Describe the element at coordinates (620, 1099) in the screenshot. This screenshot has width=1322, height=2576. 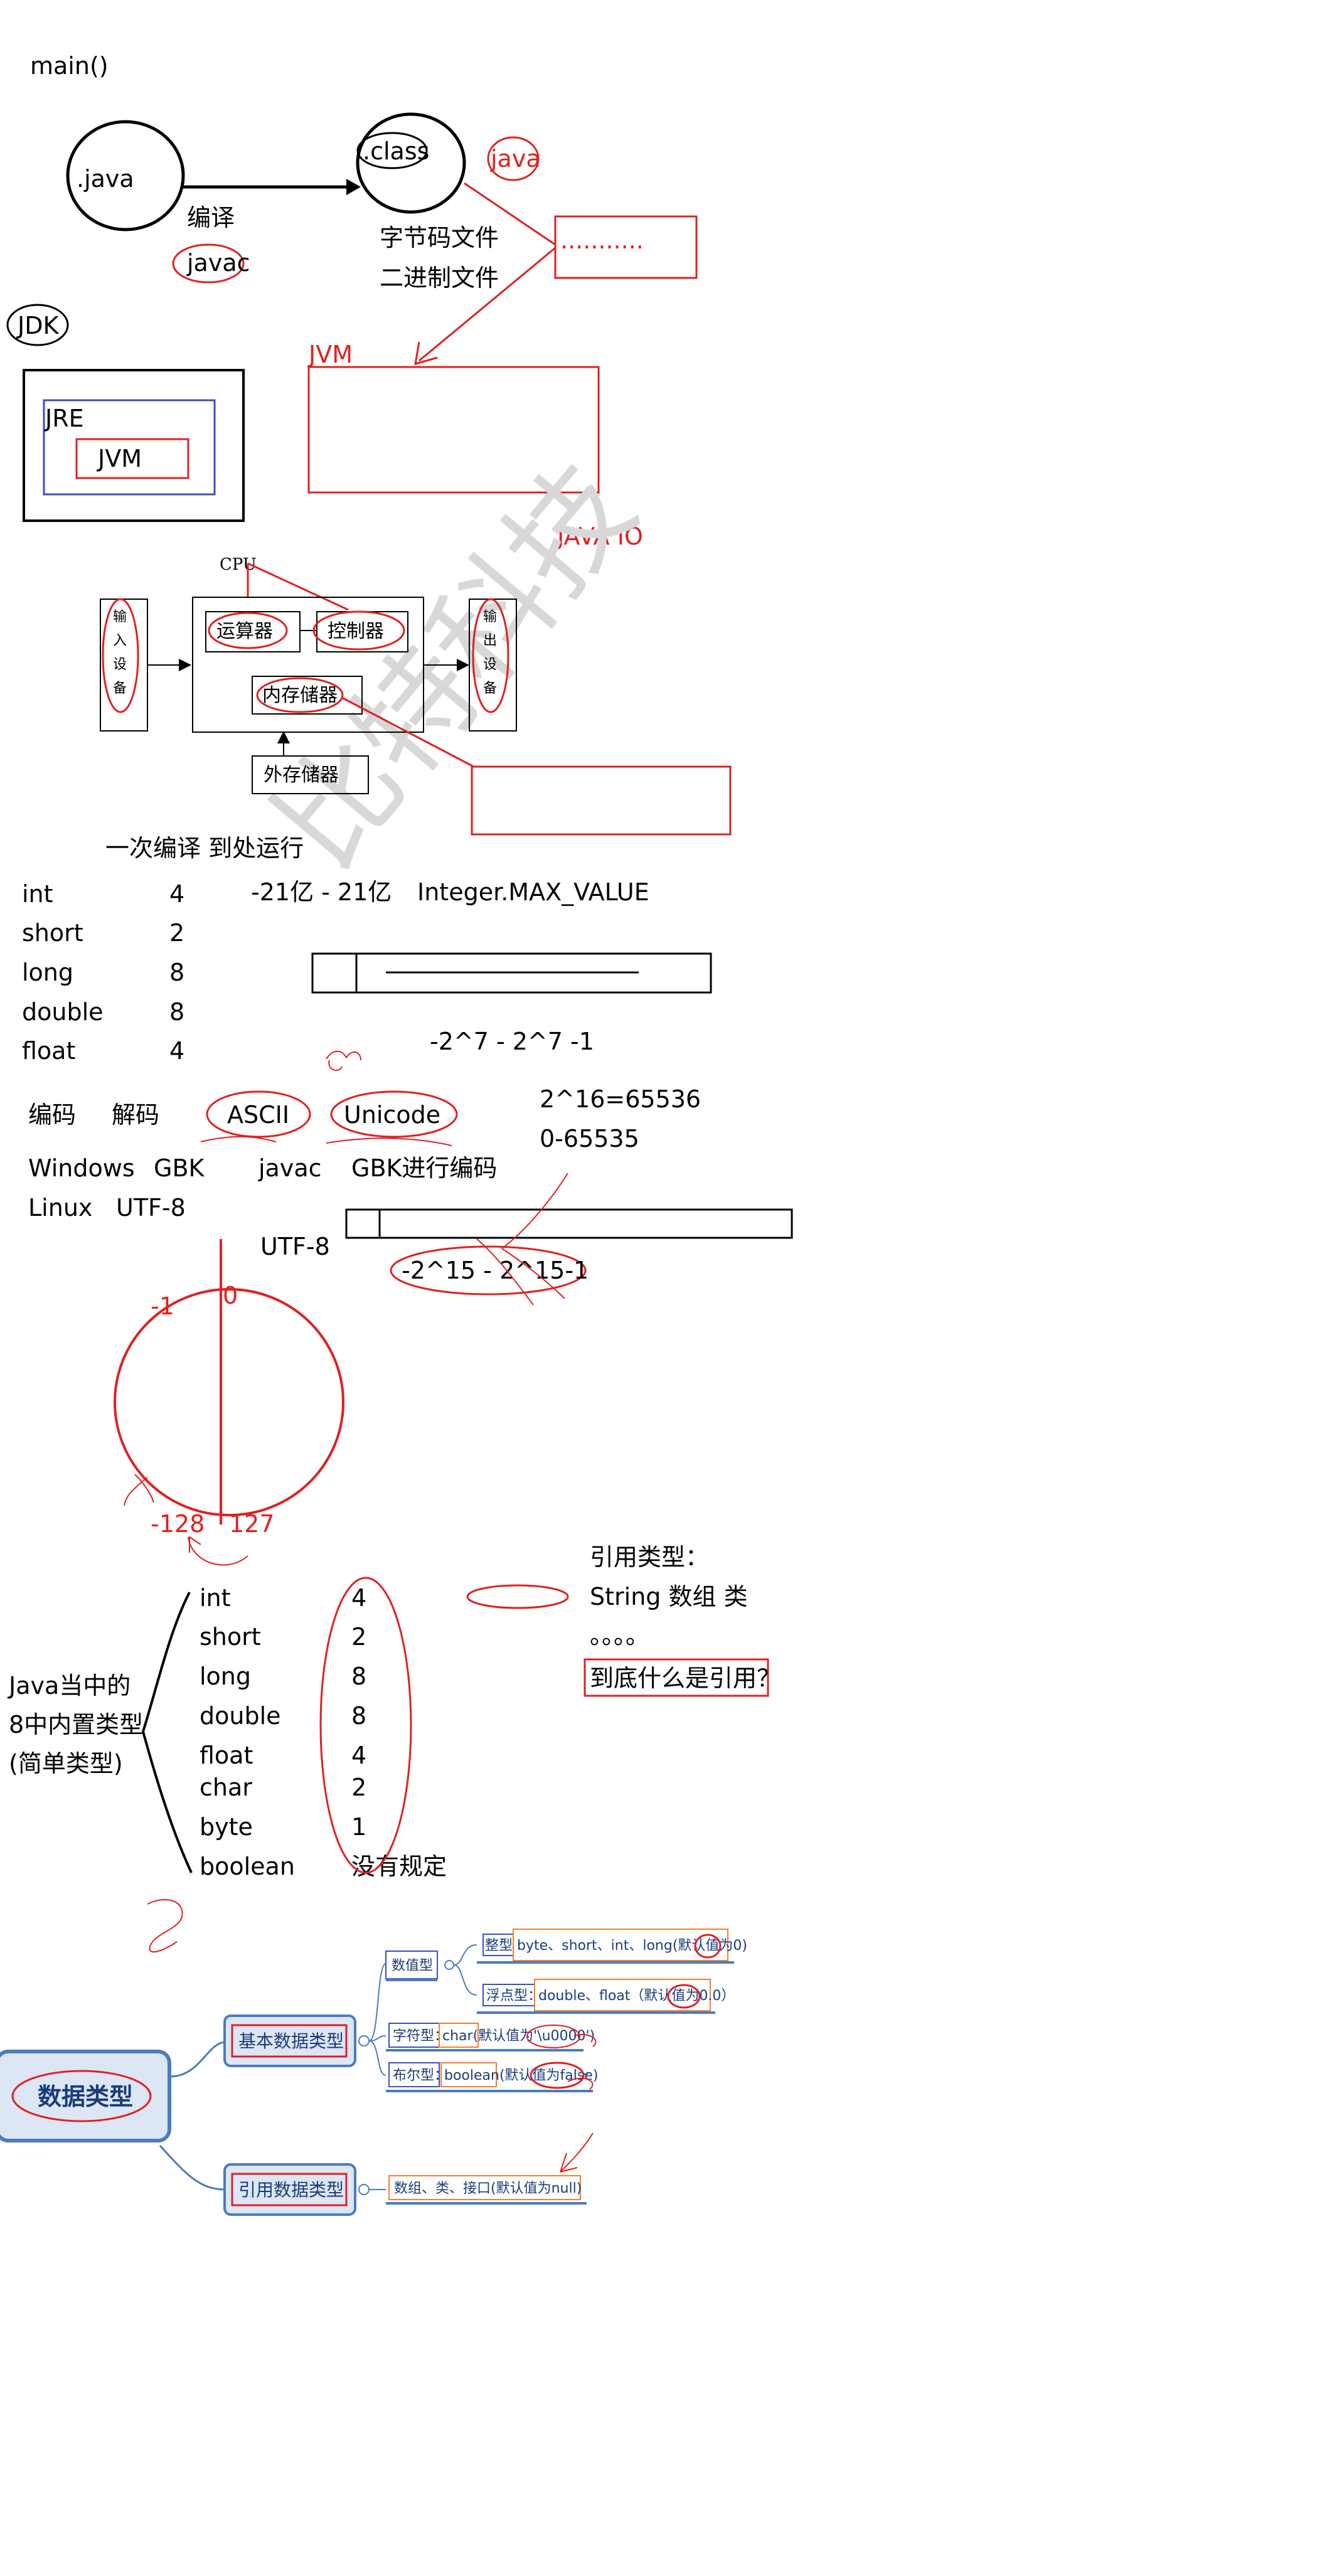
I see `pow-label: 2^16=65536` at that location.